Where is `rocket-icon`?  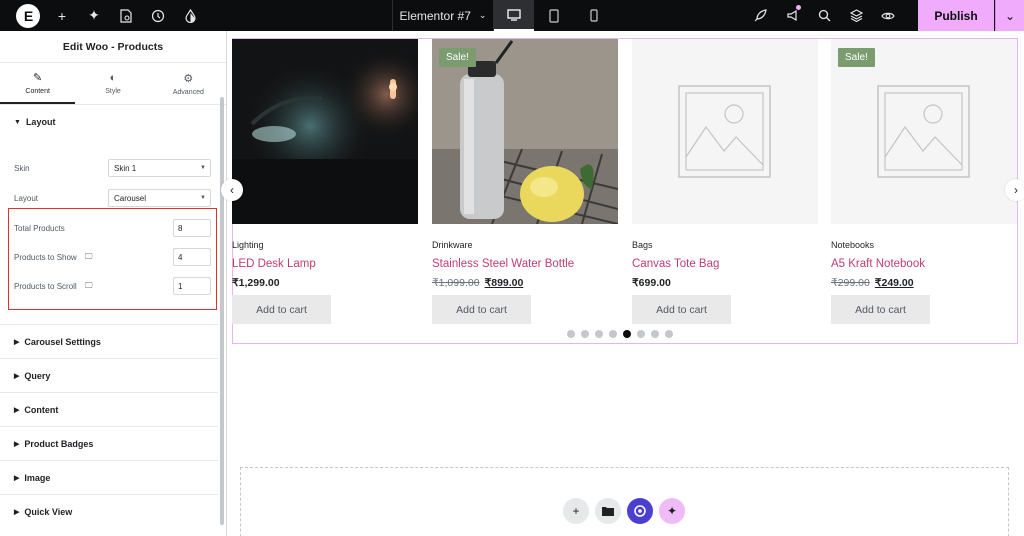
rocket-icon is located at coordinates (760, 15).